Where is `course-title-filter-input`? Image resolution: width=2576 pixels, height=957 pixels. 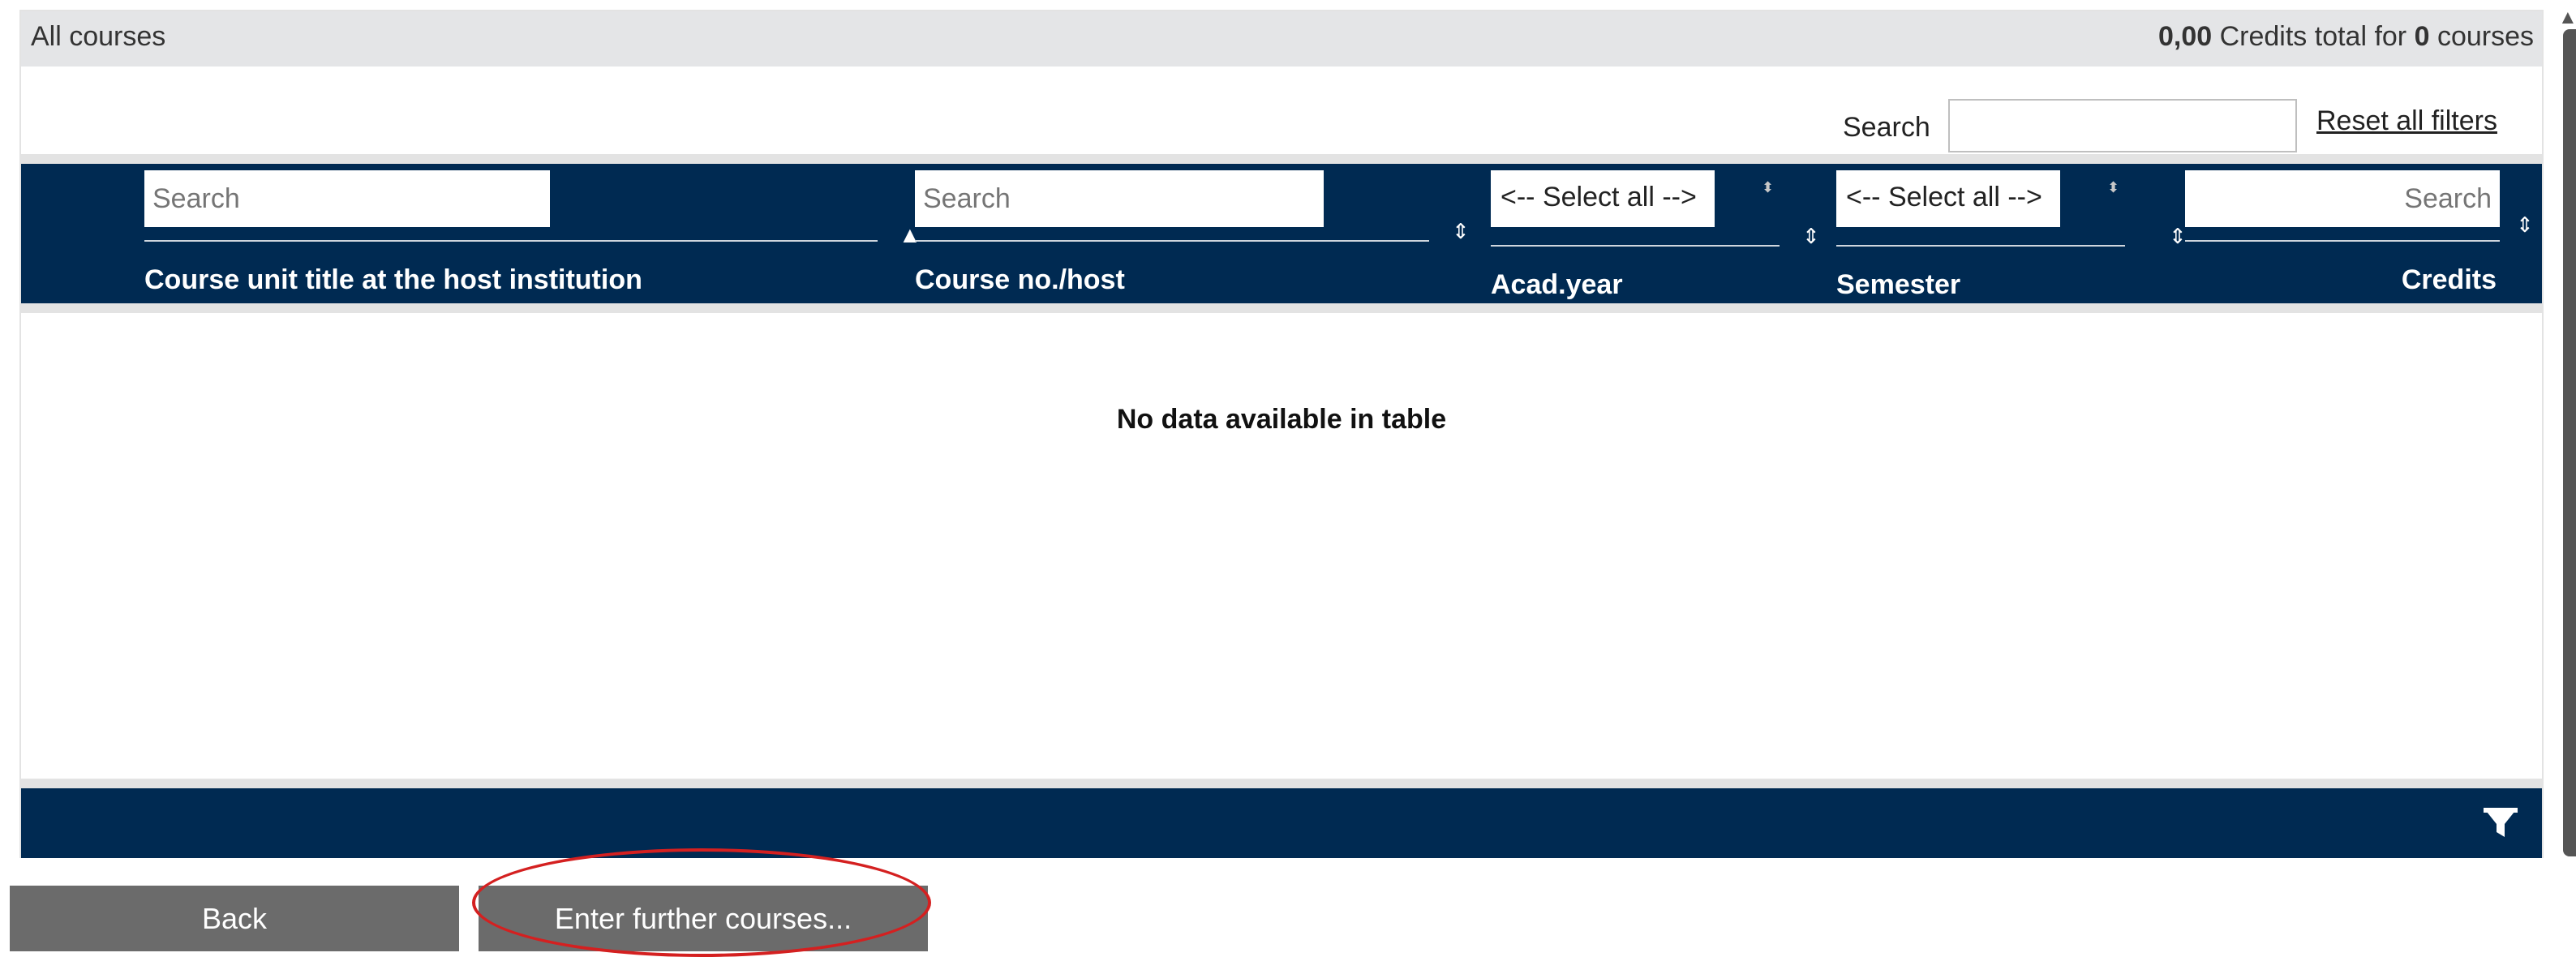
course-title-filter-input is located at coordinates (347, 199).